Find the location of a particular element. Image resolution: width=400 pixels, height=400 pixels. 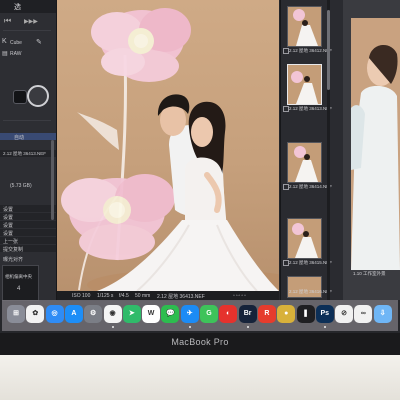

shutter-value: 1/125 s is located at coordinates (105, 296).